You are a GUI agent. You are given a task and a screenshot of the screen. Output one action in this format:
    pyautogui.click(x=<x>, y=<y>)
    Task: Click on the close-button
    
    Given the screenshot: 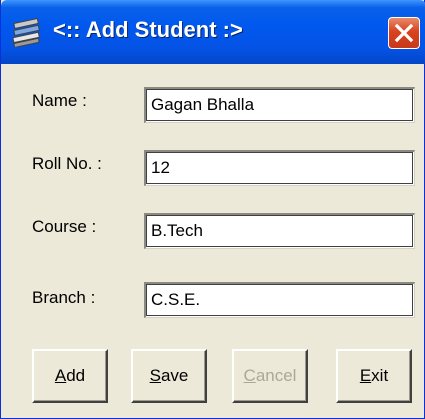 What is the action you would take?
    pyautogui.click(x=404, y=33)
    